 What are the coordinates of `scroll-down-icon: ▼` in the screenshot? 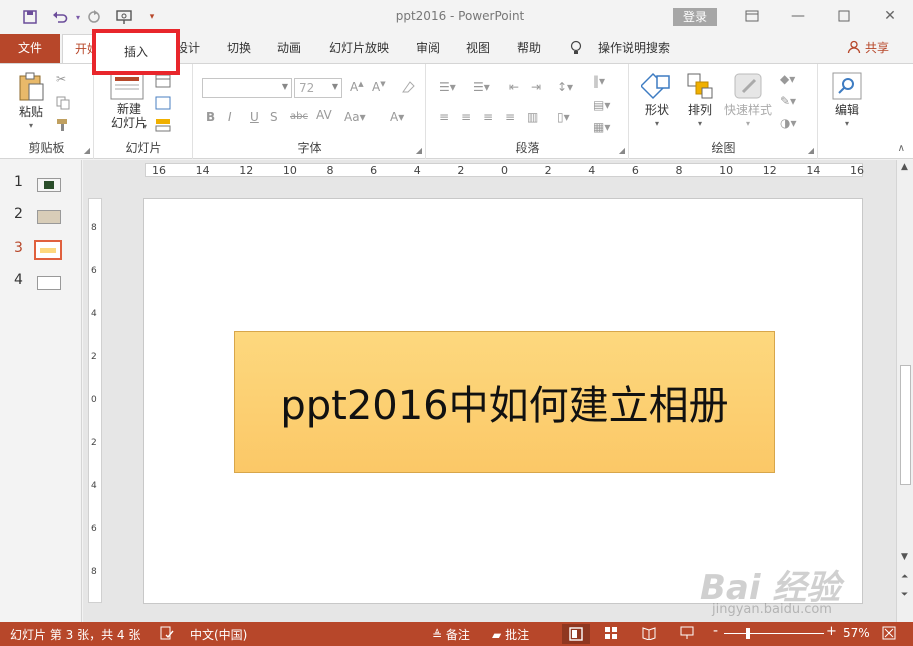 It's located at (904, 557).